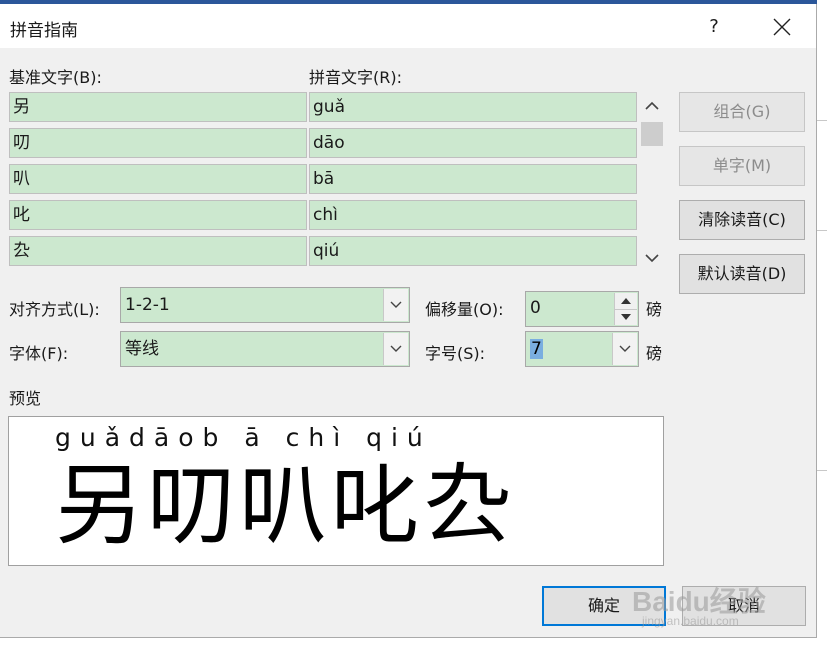 The height and width of the screenshot is (645, 827). I want to click on close-button, so click(782, 27).